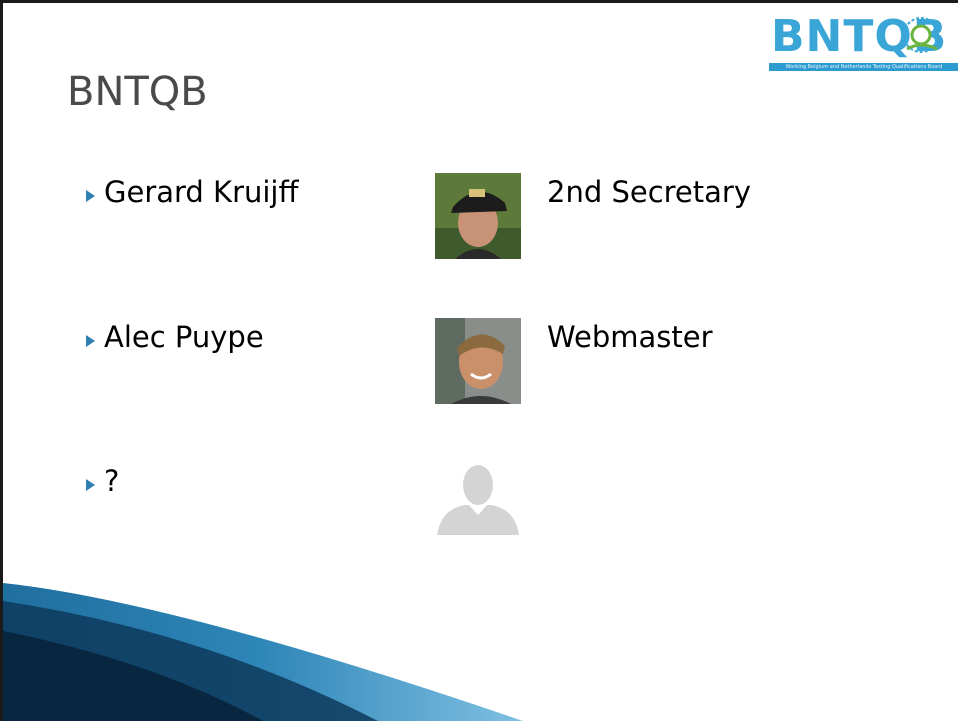 The width and height of the screenshot is (958, 721). Describe the element at coordinates (137, 92) in the screenshot. I see `slide-title: BNTQB` at that location.